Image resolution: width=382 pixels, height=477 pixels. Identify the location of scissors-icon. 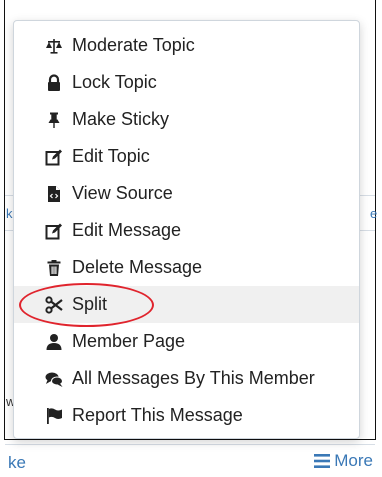
(54, 304).